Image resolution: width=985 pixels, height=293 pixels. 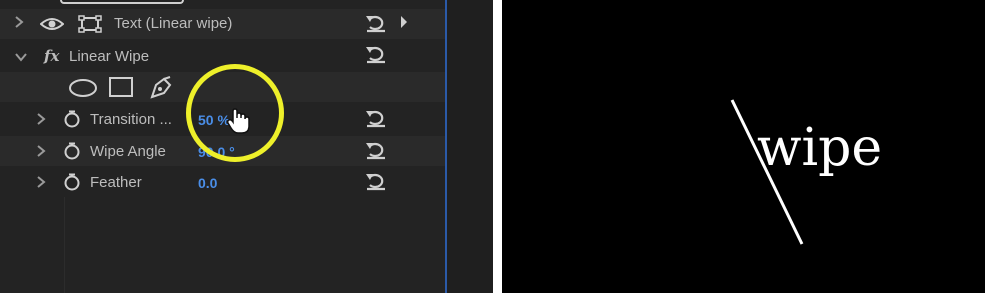 I want to click on property-label: Feather, so click(x=116, y=182).